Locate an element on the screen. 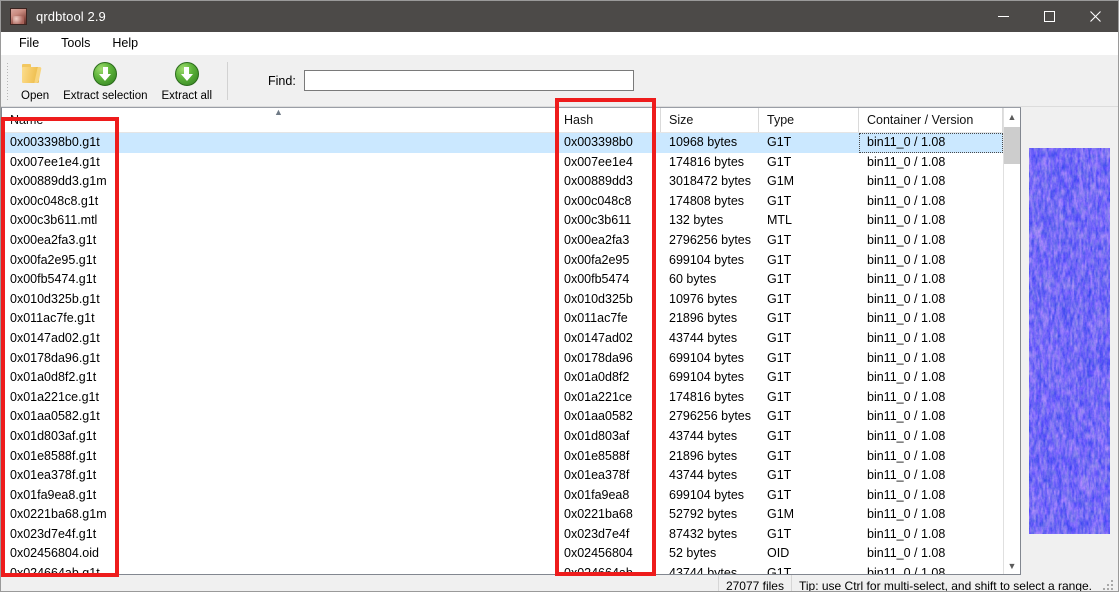  texture-preview is located at coordinates (1069, 341).